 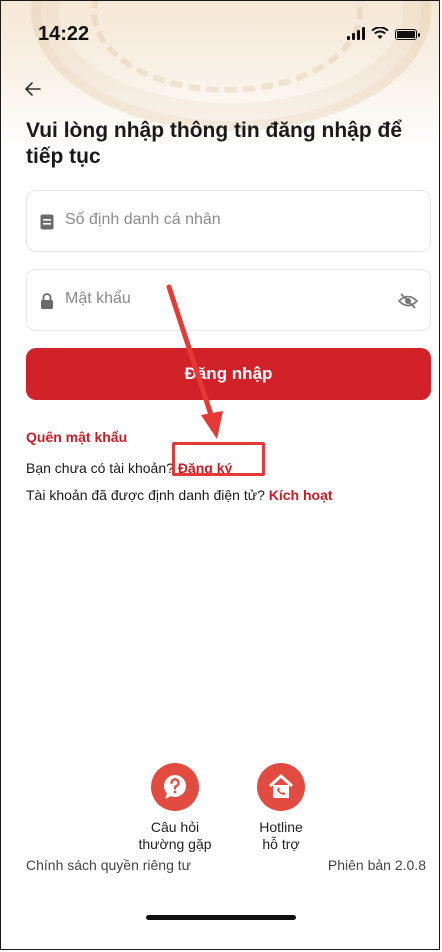 What do you see at coordinates (407, 34) in the screenshot?
I see `battery-icon` at bounding box center [407, 34].